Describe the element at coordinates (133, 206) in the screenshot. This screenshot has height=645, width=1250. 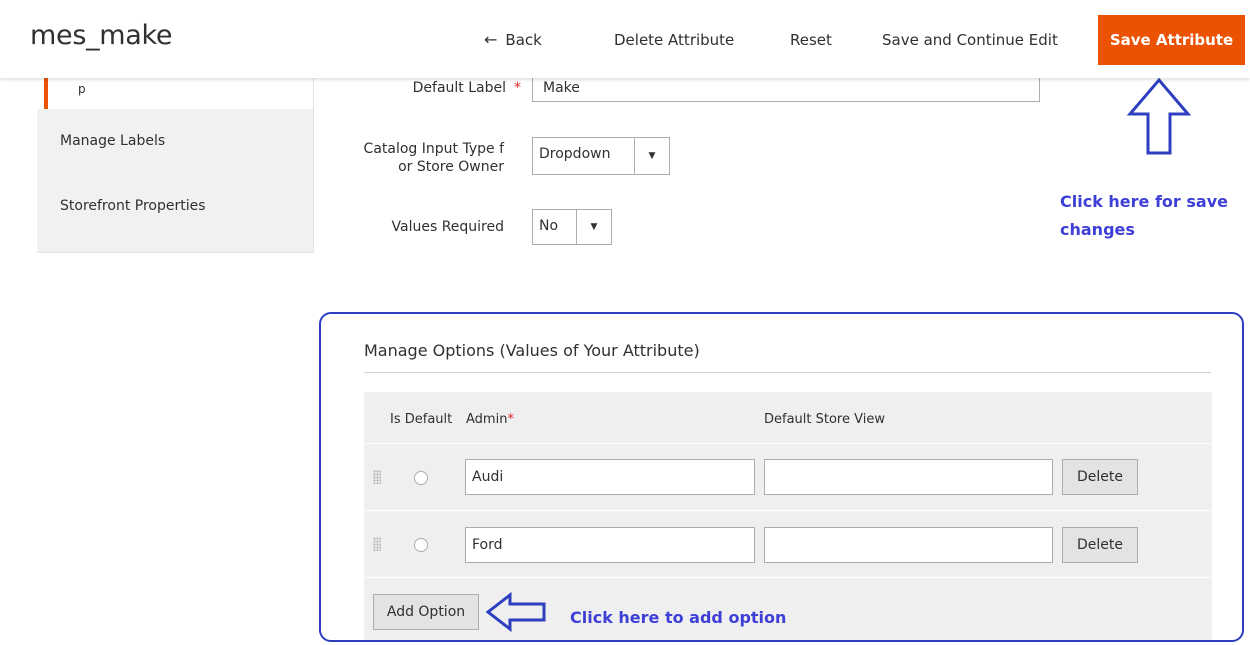
I see `tab-storefront-properties: Storefront Properties` at that location.